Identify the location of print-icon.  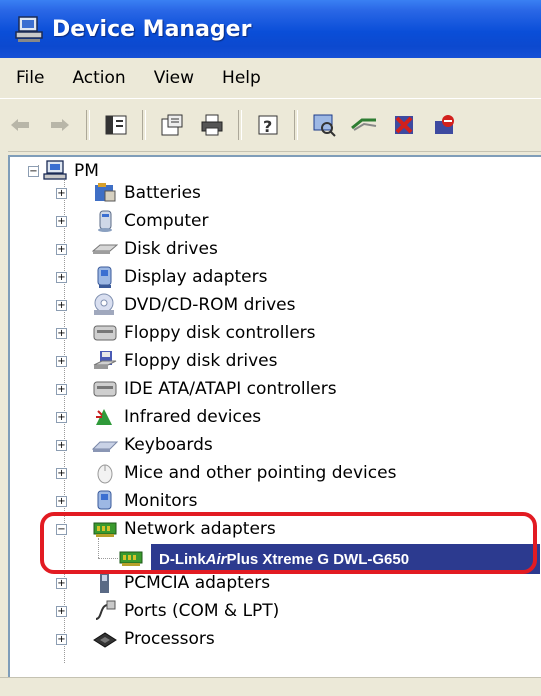
(212, 125).